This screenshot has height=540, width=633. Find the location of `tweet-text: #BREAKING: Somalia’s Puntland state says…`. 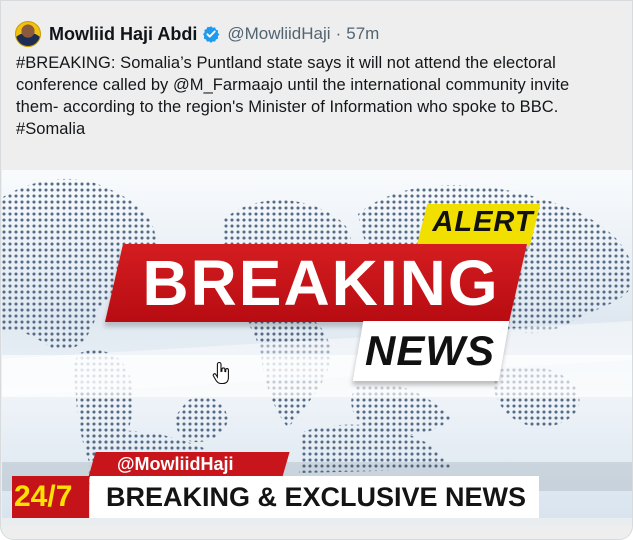

tweet-text: #BREAKING: Somalia’s Puntland state says… is located at coordinates (293, 96).